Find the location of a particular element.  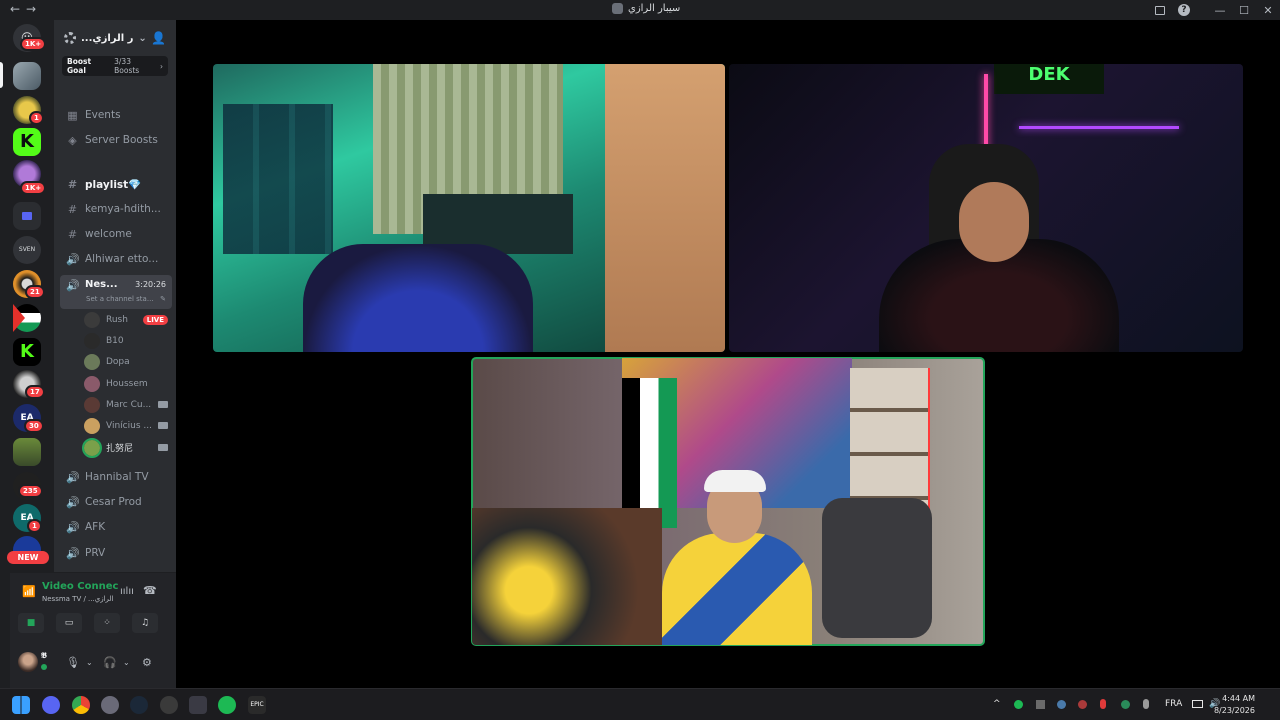

channel-welcome: # welcome is located at coordinates (116, 234).